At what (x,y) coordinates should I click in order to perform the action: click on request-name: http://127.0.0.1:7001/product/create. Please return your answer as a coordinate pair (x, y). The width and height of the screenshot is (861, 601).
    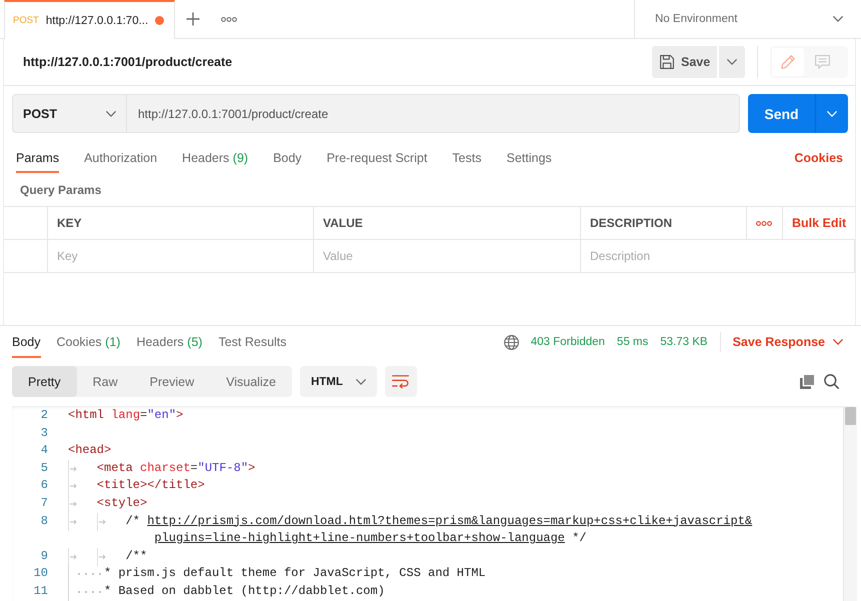
    Looking at the image, I should click on (127, 62).